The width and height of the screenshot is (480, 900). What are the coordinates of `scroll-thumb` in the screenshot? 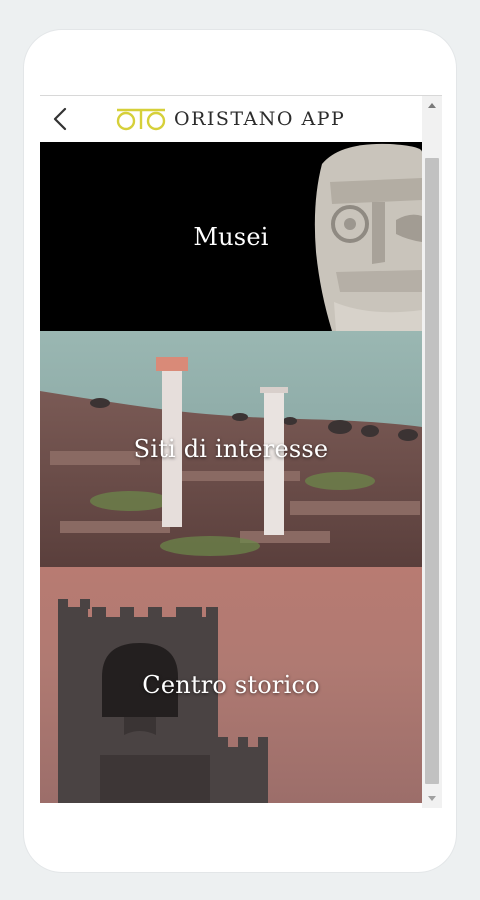 It's located at (432, 471).